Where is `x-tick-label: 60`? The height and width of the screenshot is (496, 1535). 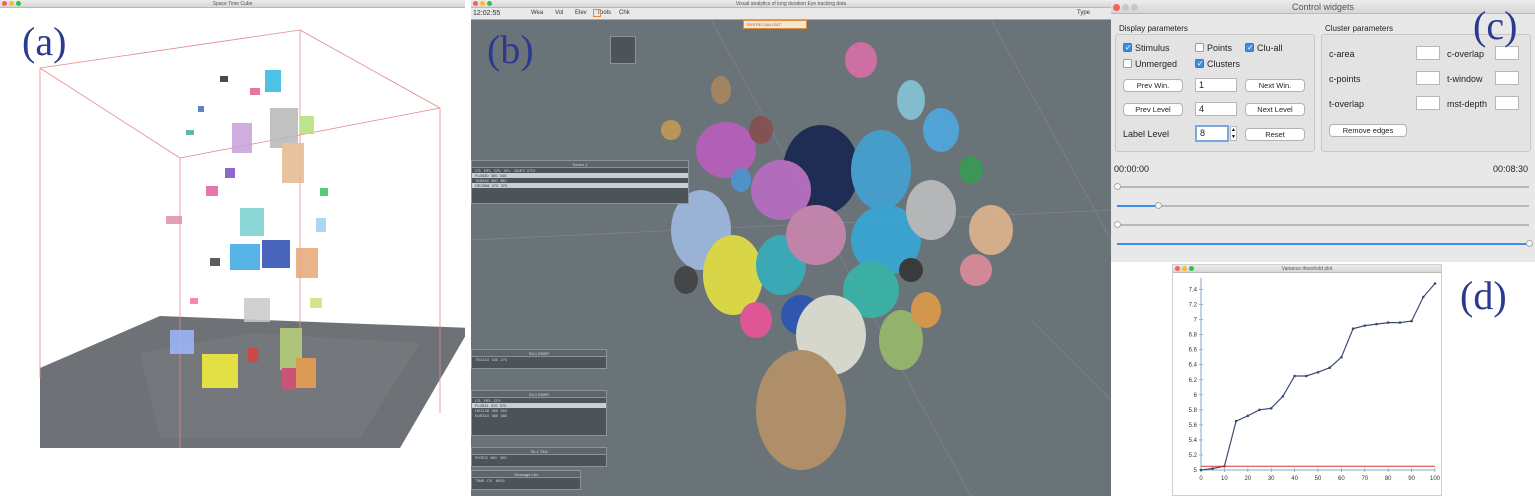
x-tick-label: 60 is located at coordinates (1341, 479).